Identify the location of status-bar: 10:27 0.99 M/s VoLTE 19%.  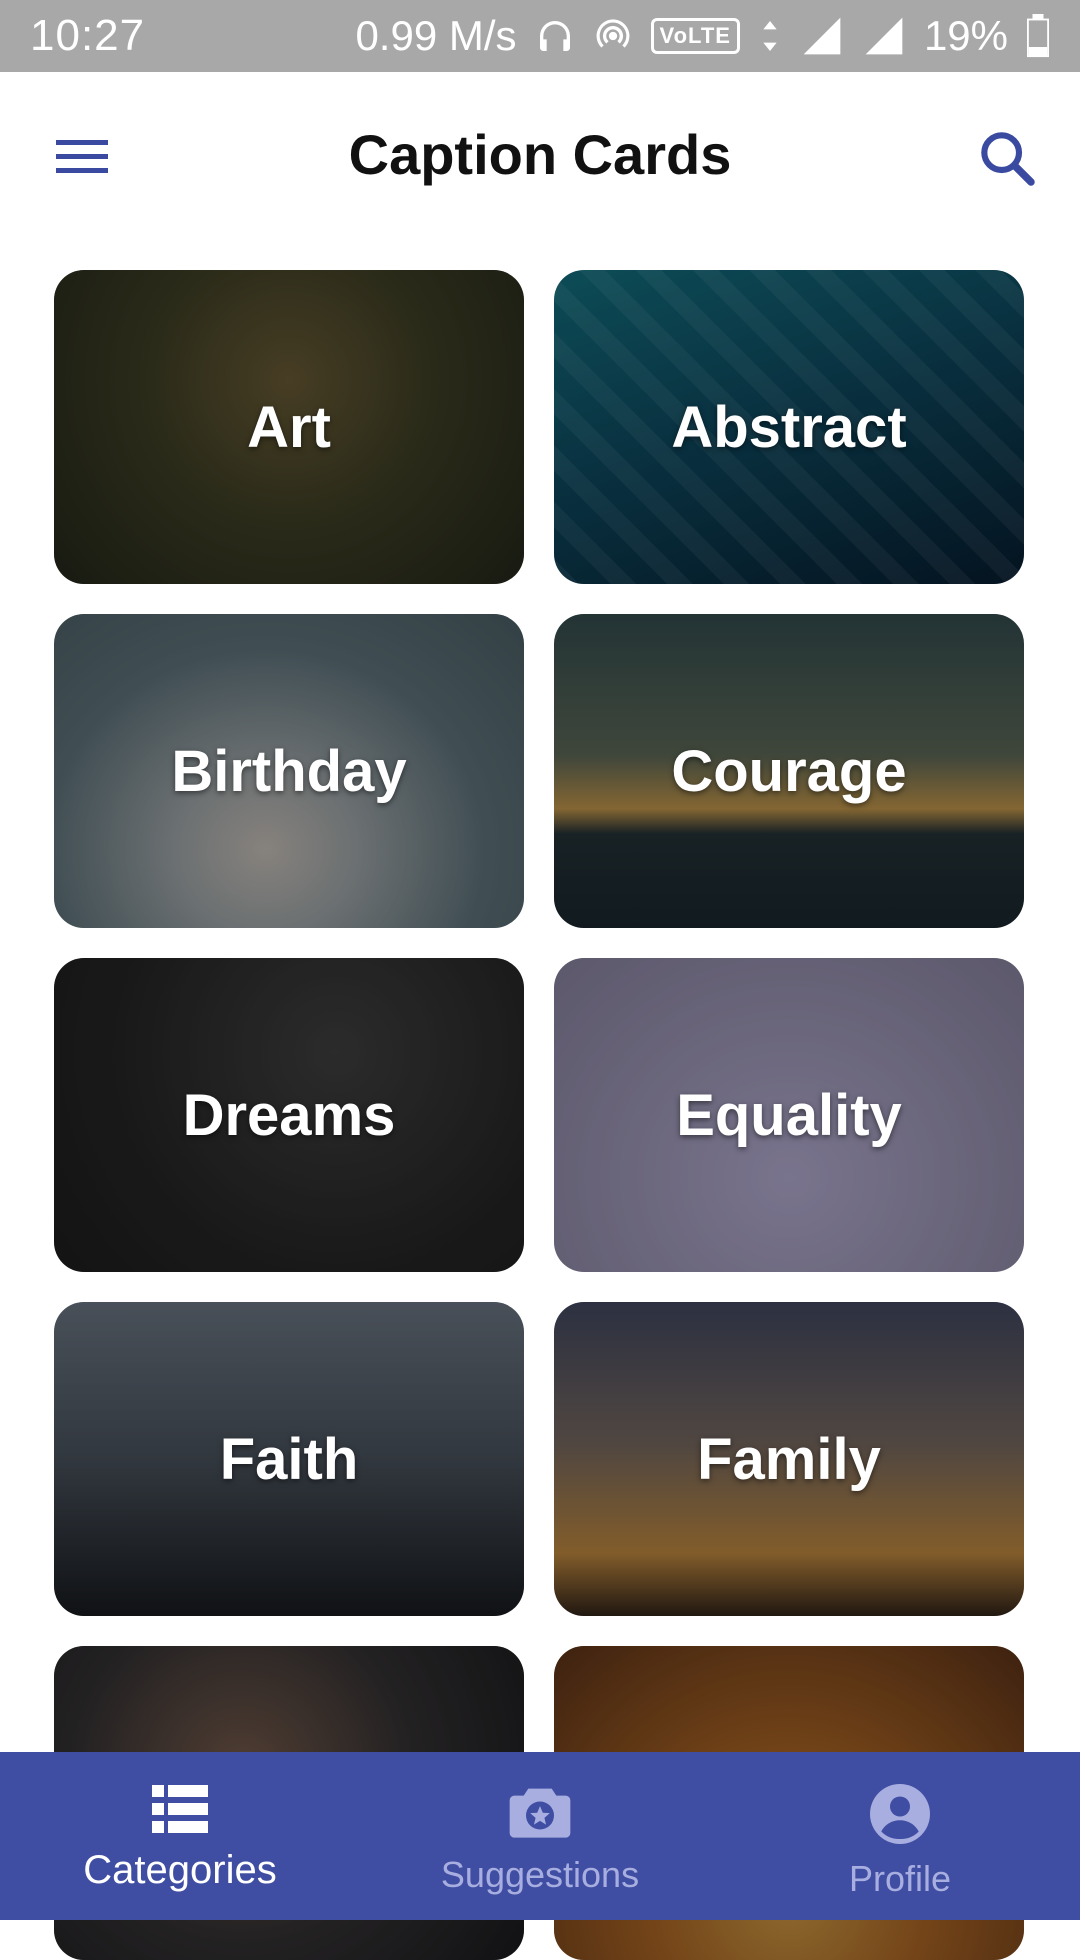
(540, 36).